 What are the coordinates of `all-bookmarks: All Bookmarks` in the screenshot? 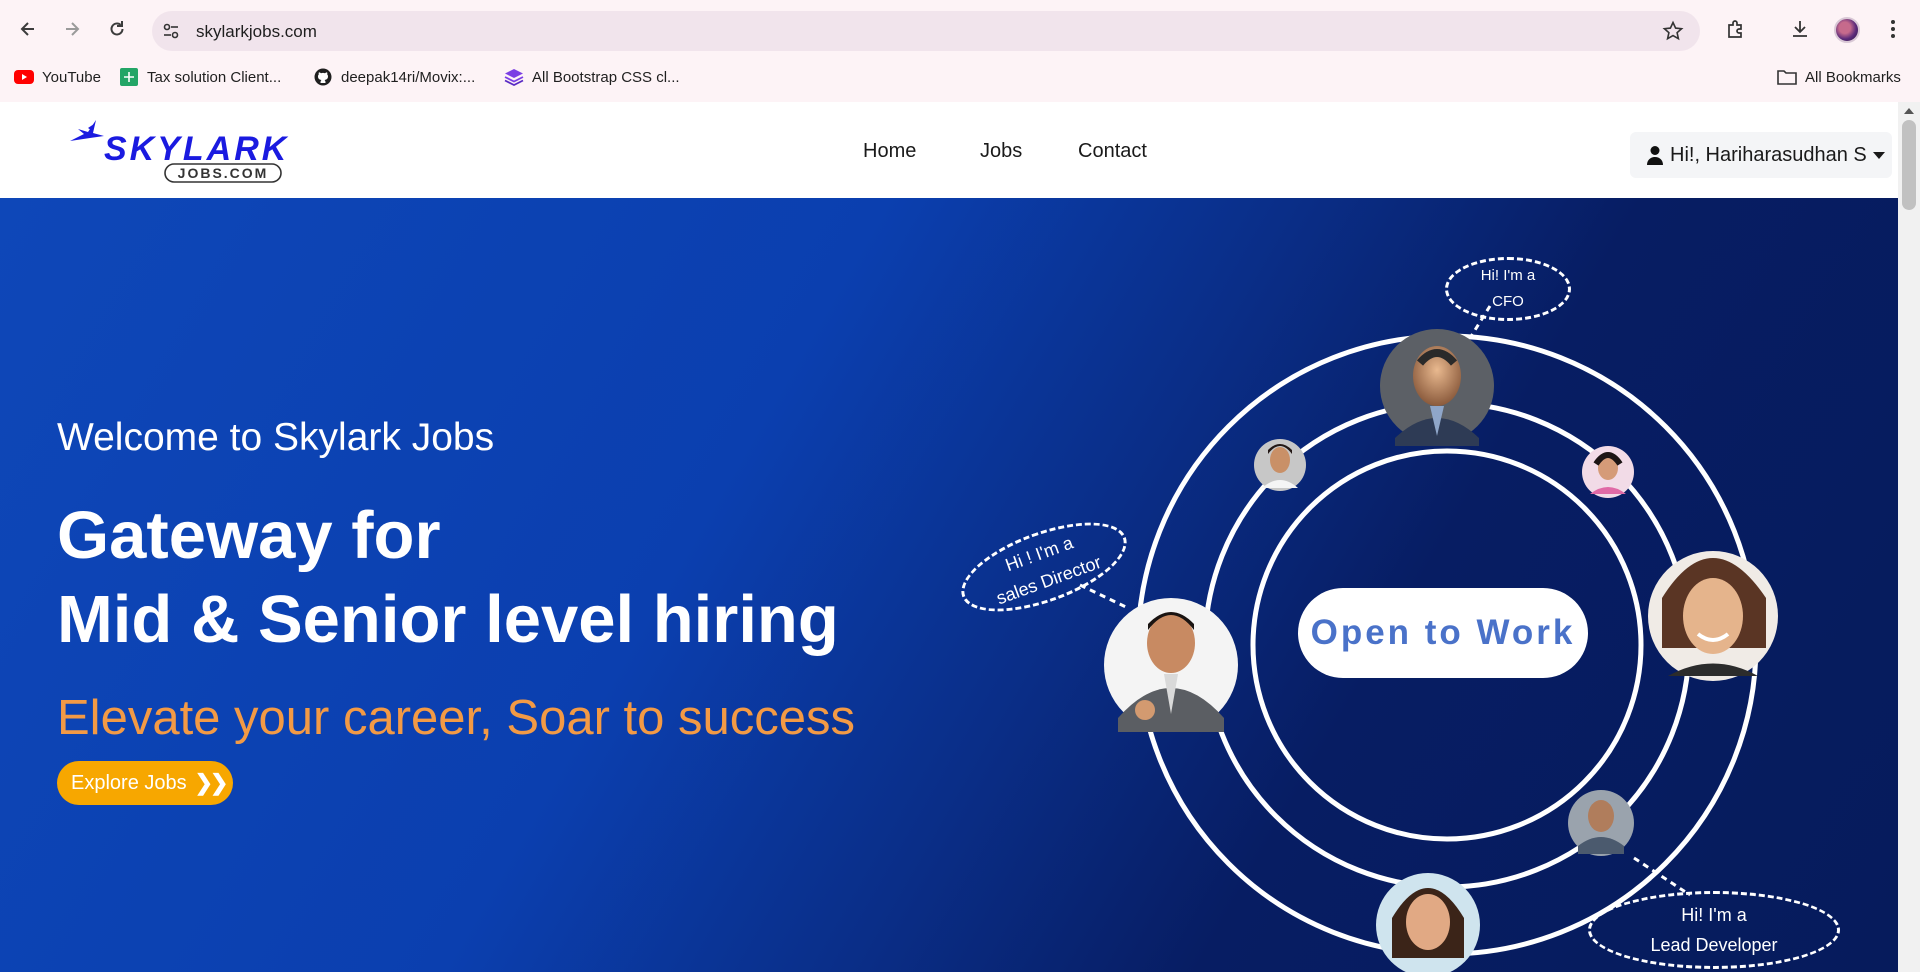 It's located at (1839, 77).